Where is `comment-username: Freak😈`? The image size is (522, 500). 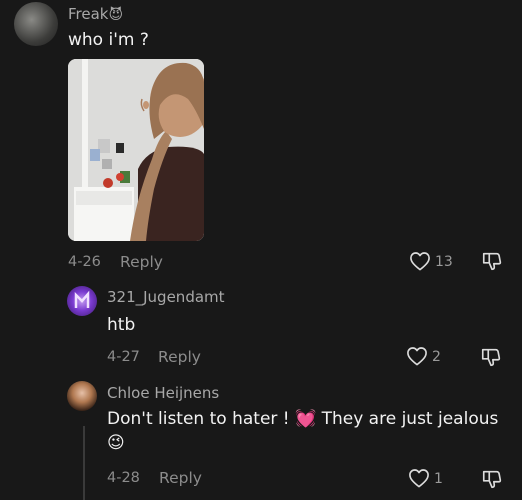 comment-username: Freak😈 is located at coordinates (95, 14).